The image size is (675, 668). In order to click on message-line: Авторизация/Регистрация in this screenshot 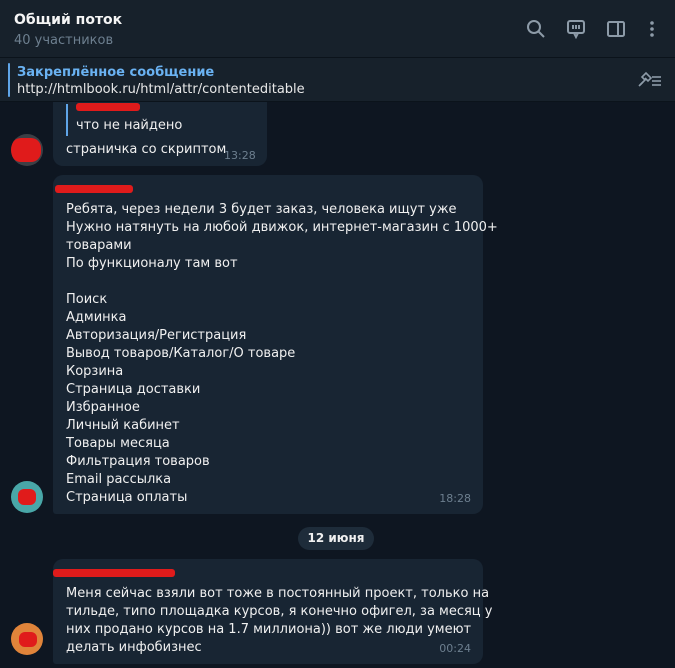, I will do `click(156, 335)`.